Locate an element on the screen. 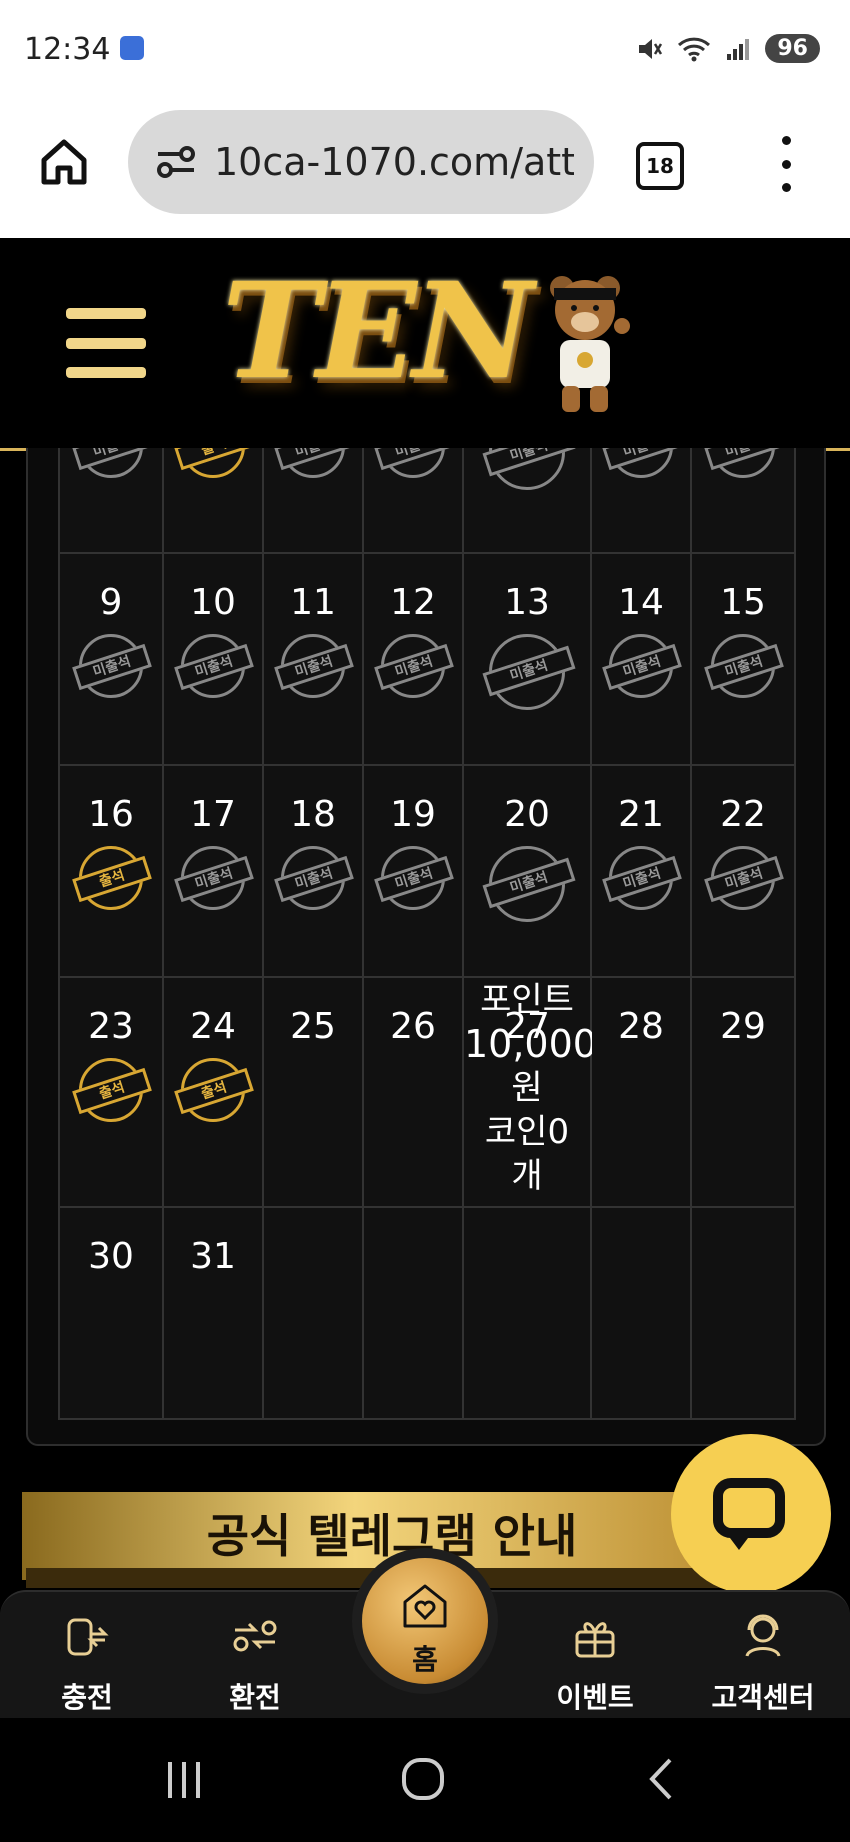 Image resolution: width=850 pixels, height=1842 pixels. day-number: 13 is located at coordinates (527, 602).